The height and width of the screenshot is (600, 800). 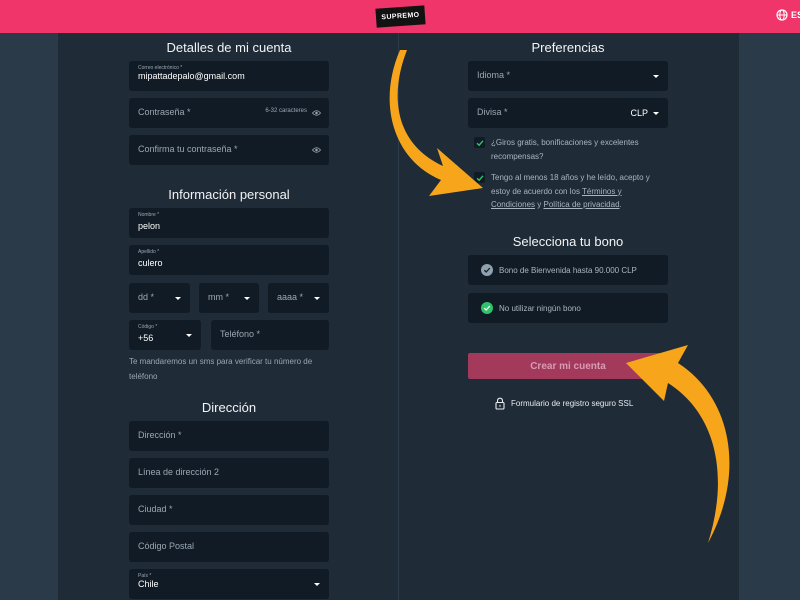 I want to click on privacy-link: Política de privacidad, so click(x=581, y=204).